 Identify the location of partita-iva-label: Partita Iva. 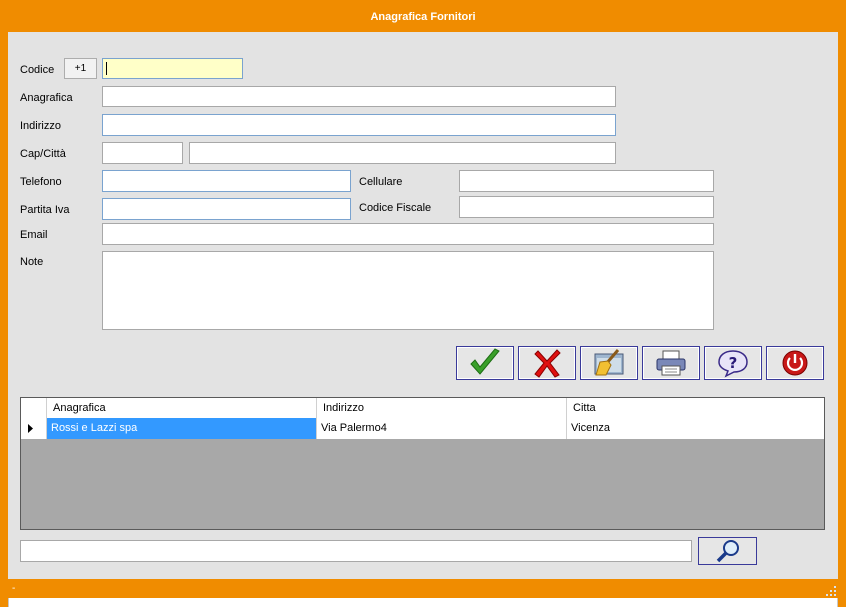
(45, 210).